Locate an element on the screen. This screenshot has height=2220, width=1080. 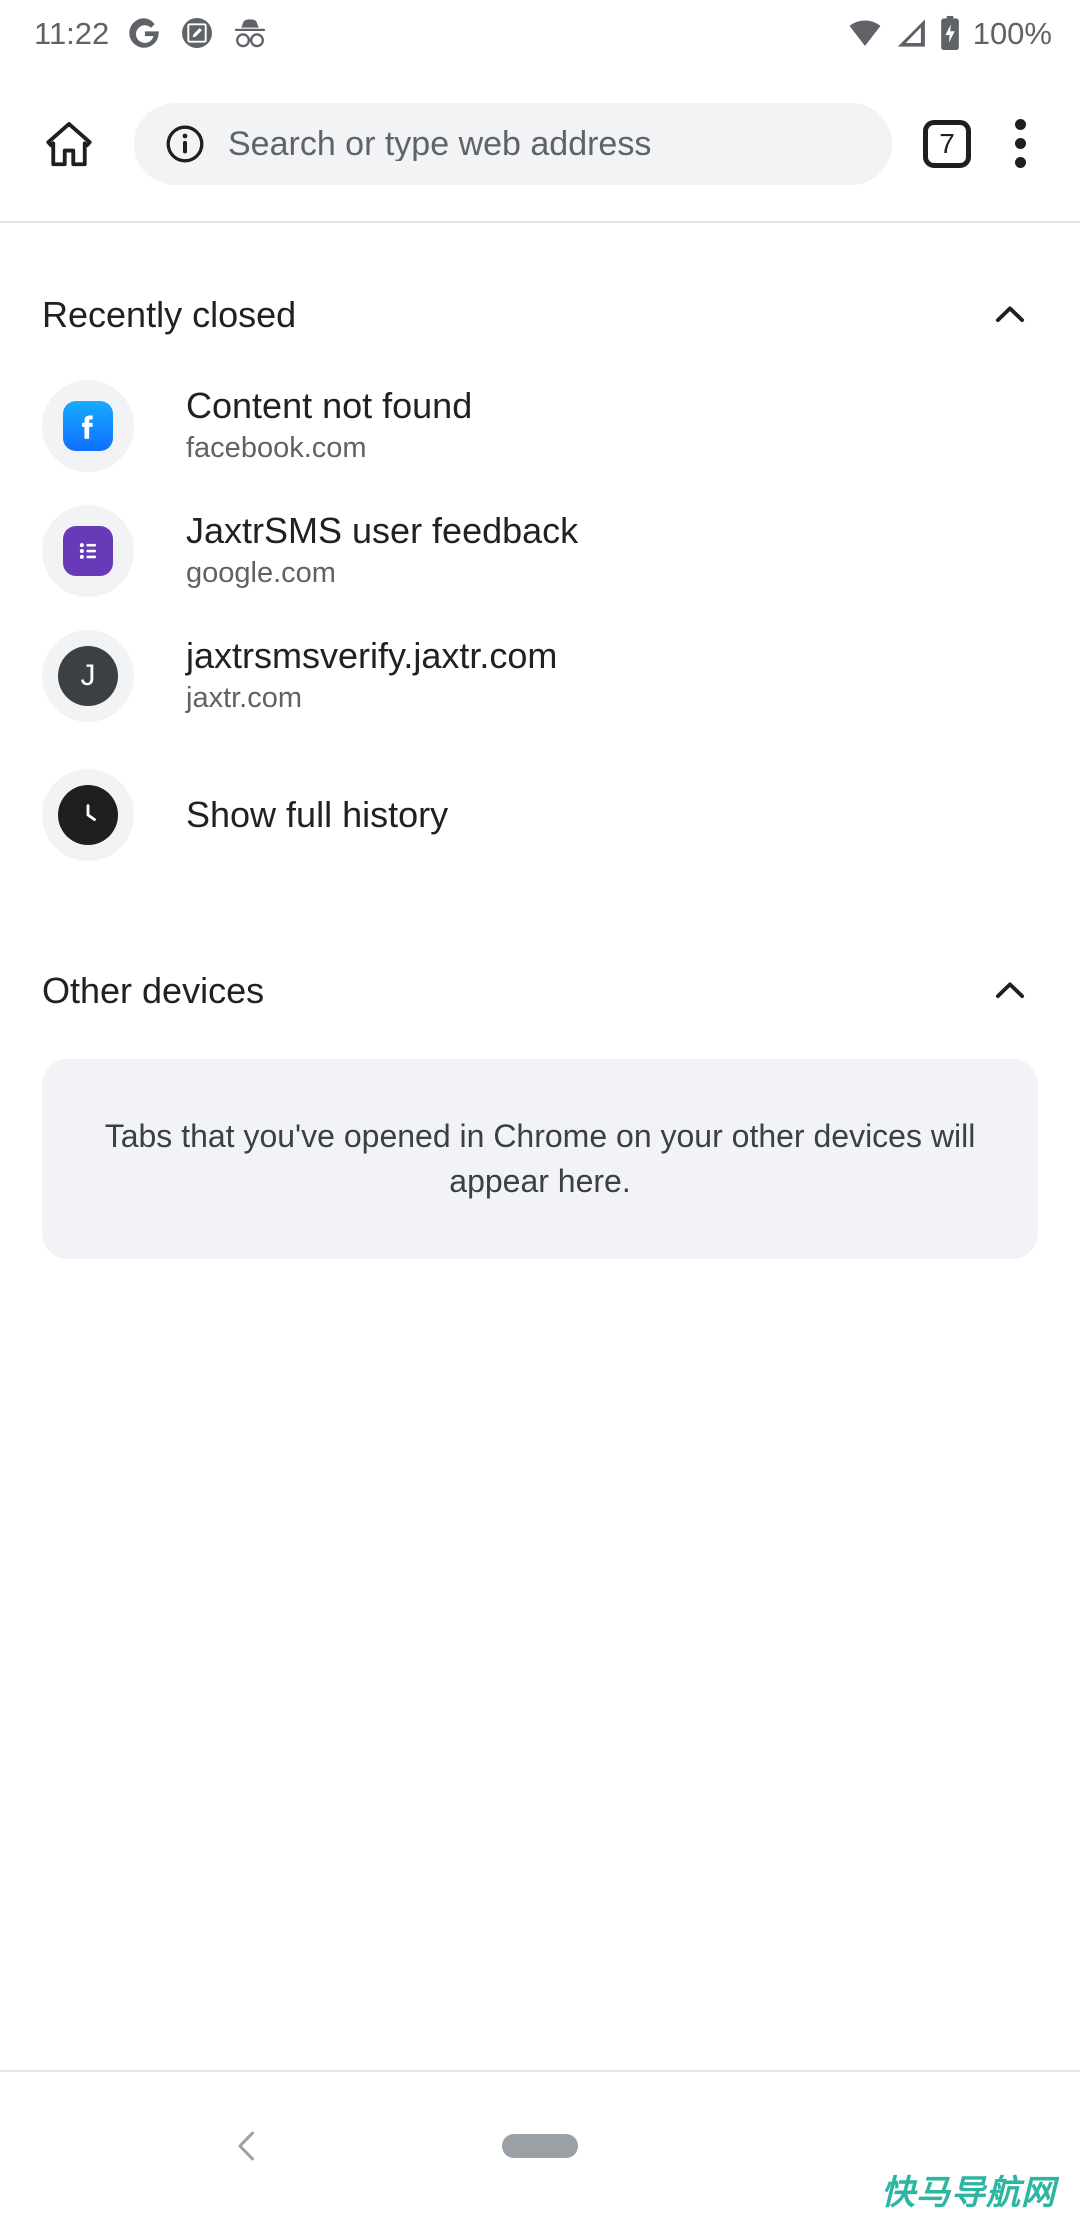
section-header-recently-closed: Recently closed is located at coordinates (540, 315).